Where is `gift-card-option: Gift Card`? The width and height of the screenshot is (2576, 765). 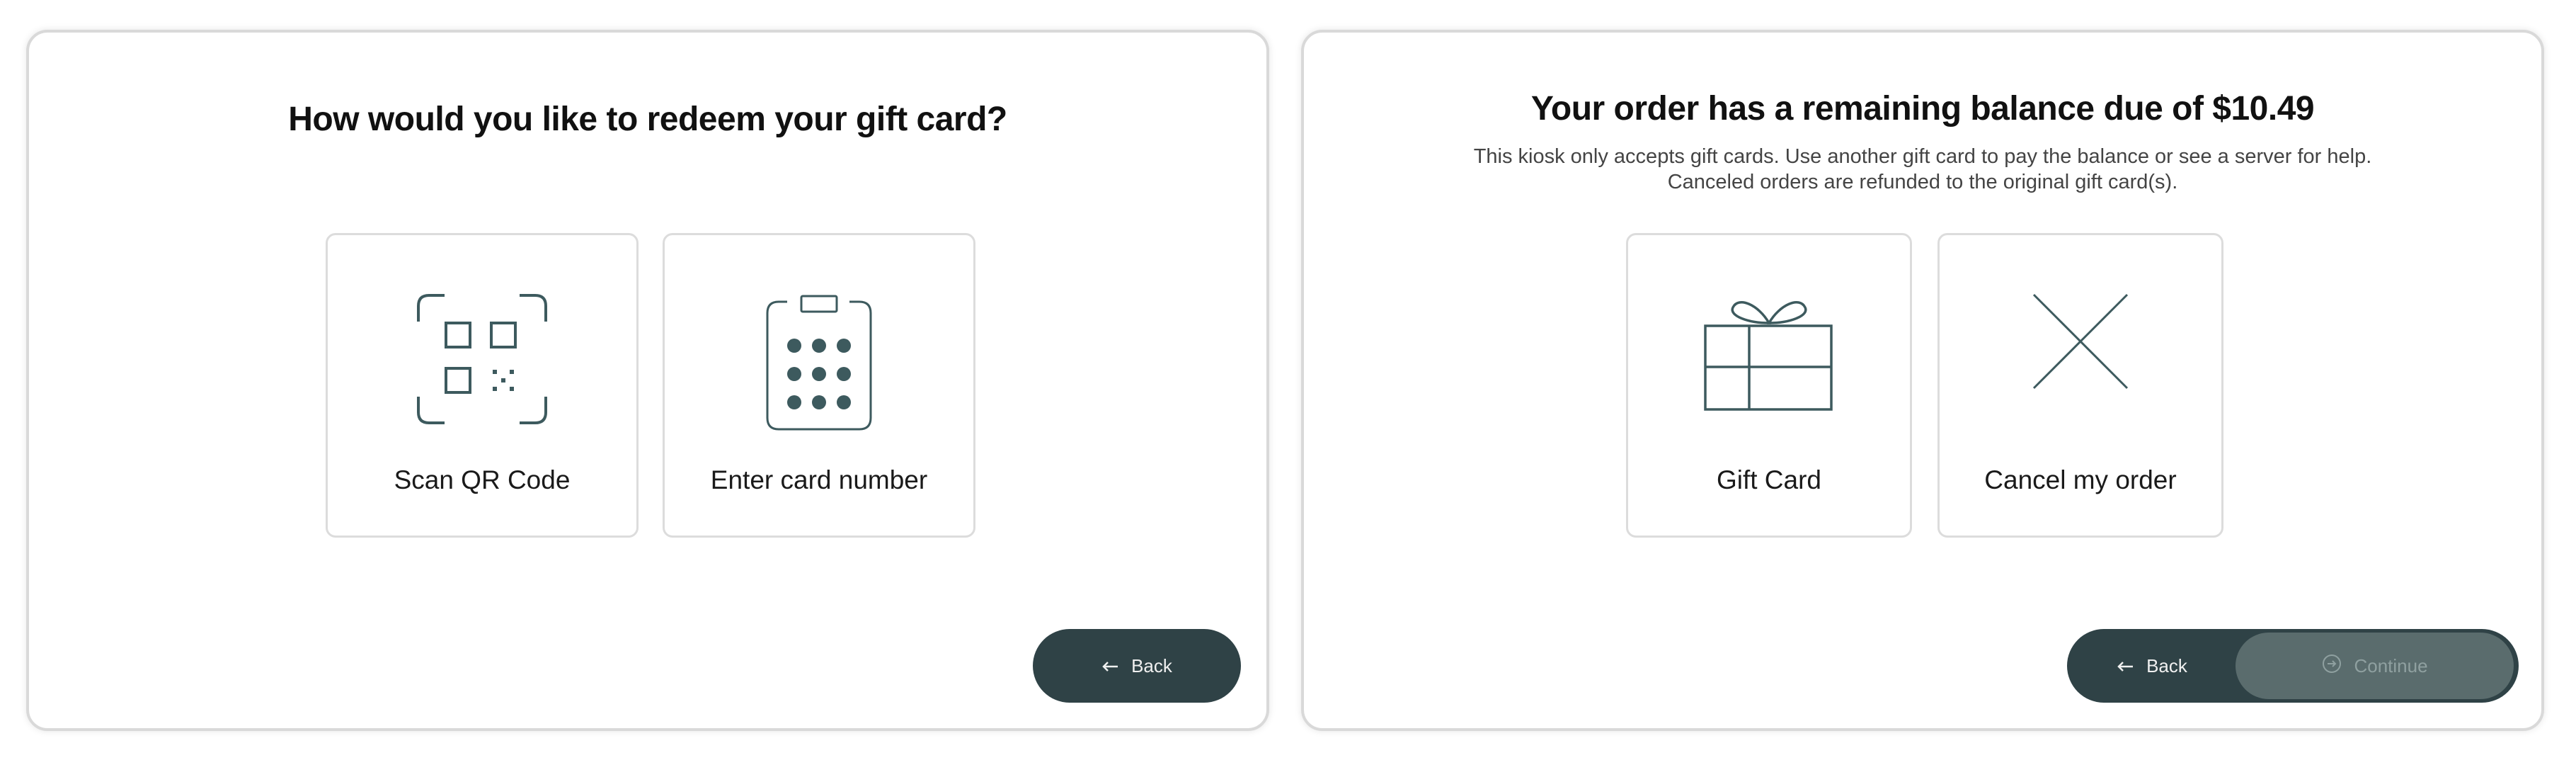
gift-card-option: Gift Card is located at coordinates (1769, 386).